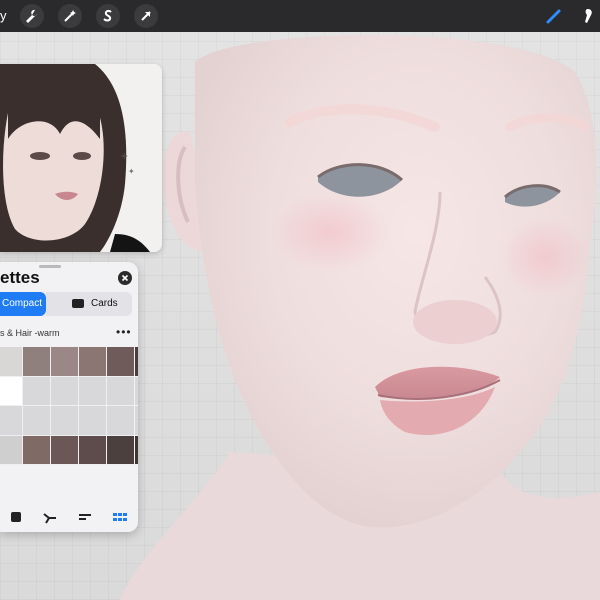 This screenshot has width=600, height=600. Describe the element at coordinates (69, 517) in the screenshot. I see `palette-bottom-bar` at that location.